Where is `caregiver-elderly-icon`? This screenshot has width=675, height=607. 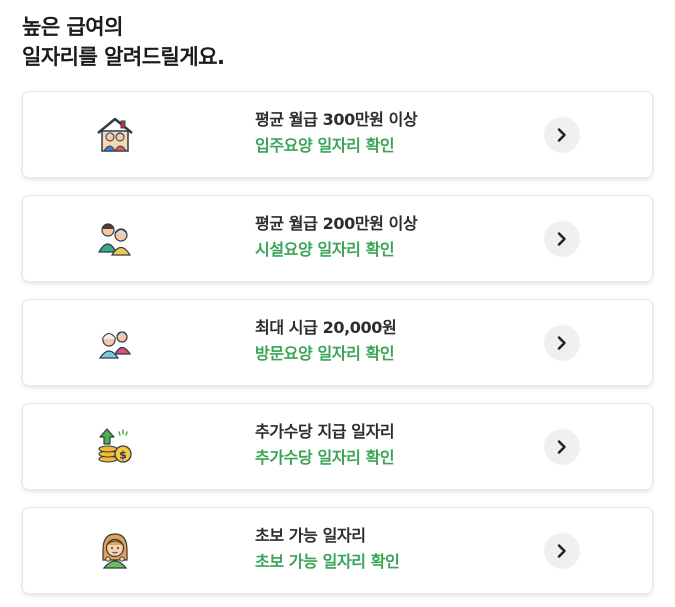 caregiver-elderly-icon is located at coordinates (115, 238).